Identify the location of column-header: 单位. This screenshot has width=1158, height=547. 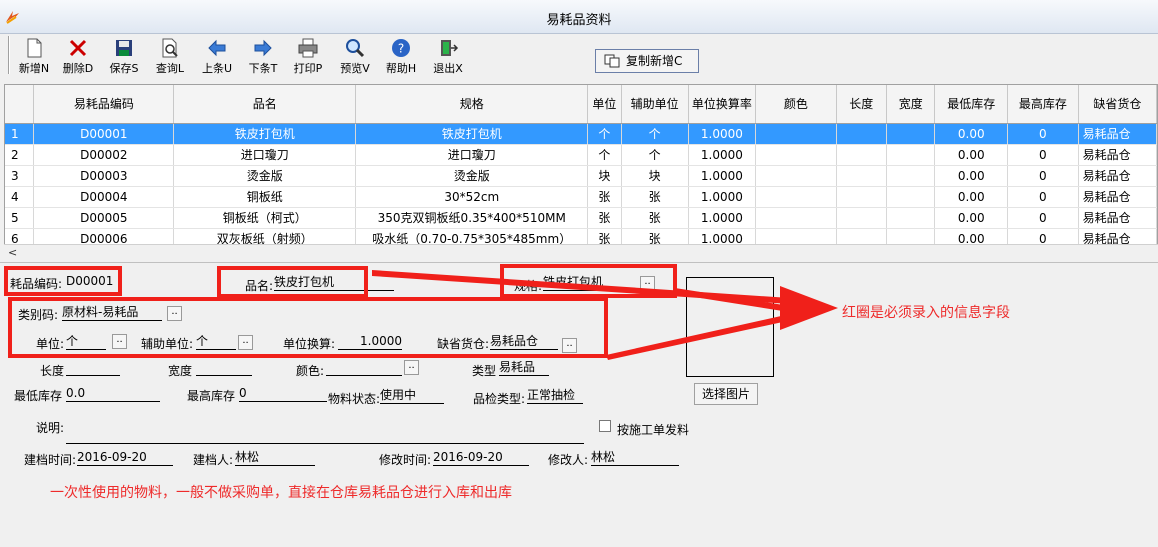
(604, 104).